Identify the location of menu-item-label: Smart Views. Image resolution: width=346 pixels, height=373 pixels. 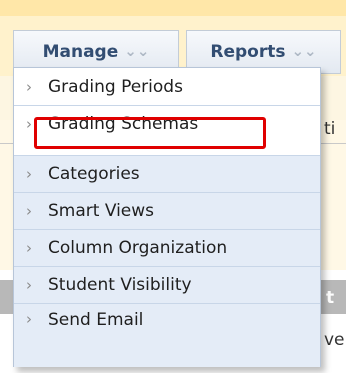
(101, 211).